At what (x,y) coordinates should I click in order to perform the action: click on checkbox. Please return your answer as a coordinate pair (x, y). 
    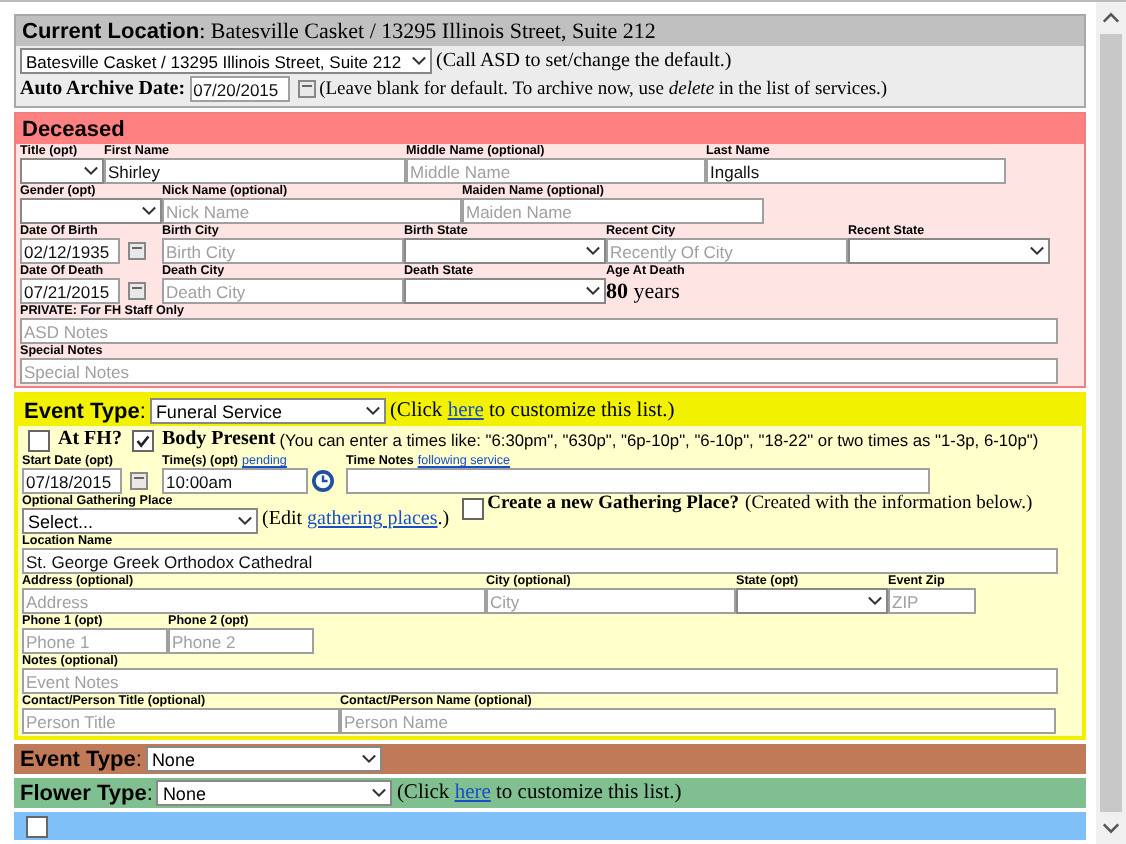
    Looking at the image, I should click on (37, 827).